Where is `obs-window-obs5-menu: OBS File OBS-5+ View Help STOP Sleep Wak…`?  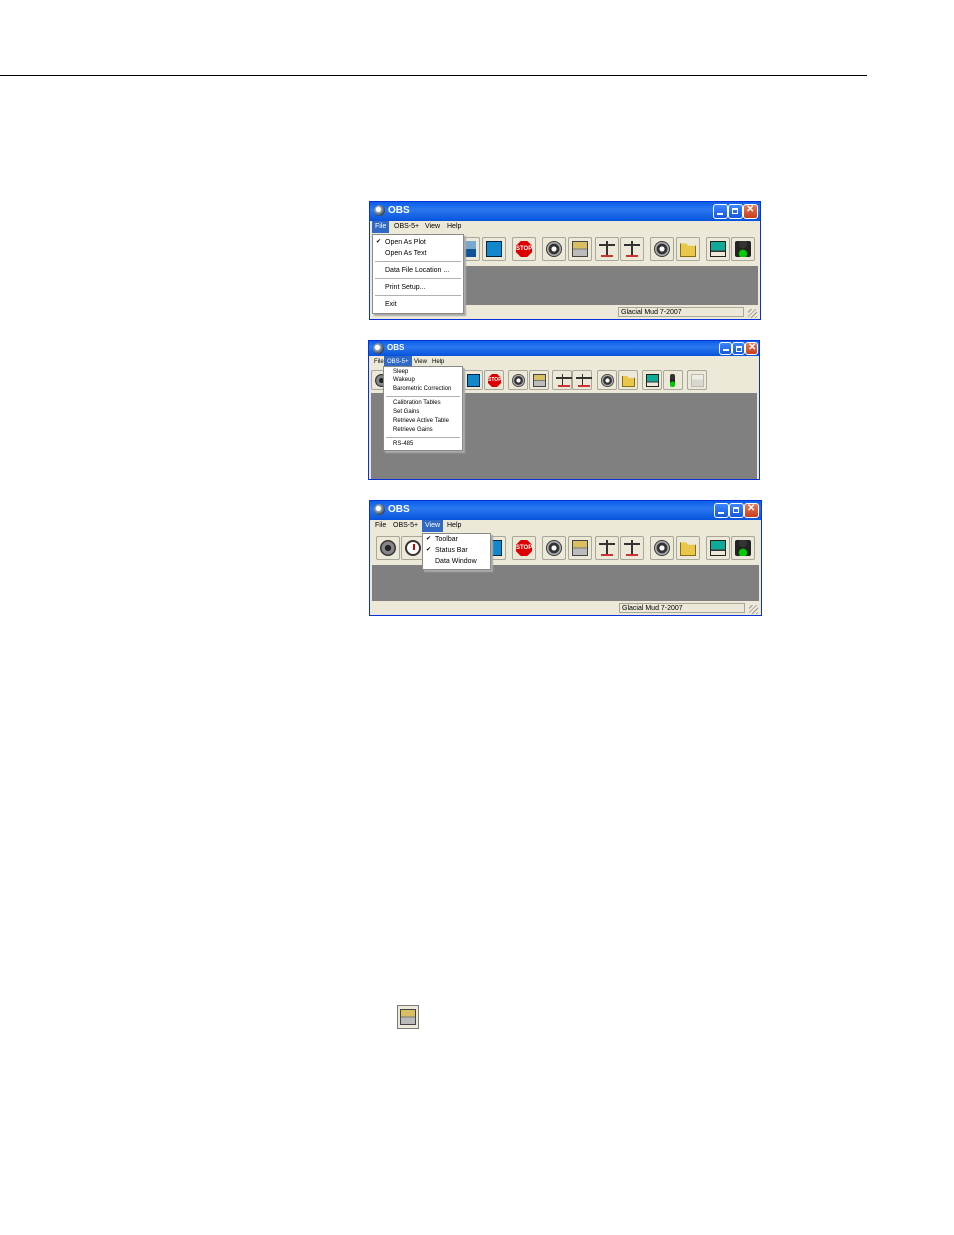 obs-window-obs5-menu: OBS File OBS-5+ View Help STOP Sleep Wak… is located at coordinates (564, 410).